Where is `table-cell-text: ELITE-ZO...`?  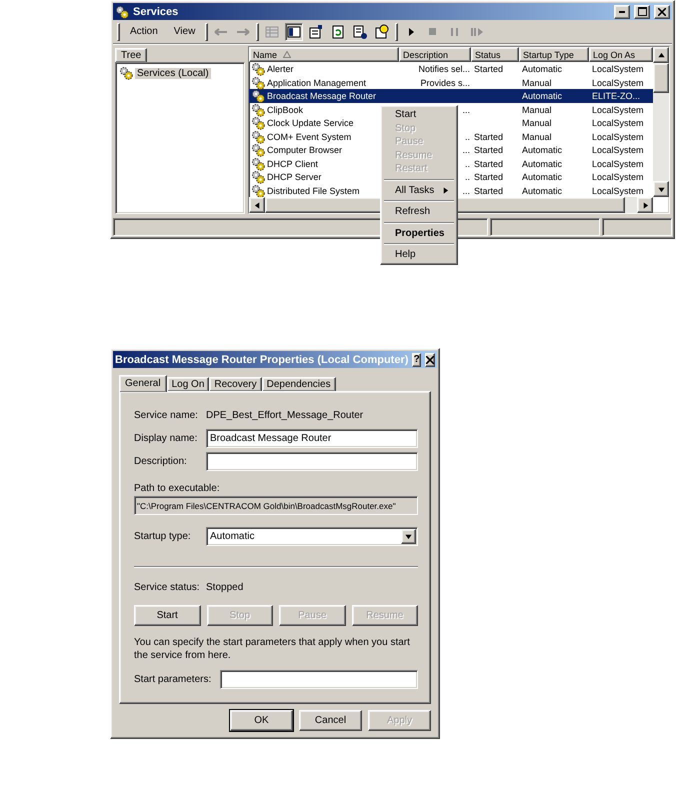
table-cell-text: ELITE-ZO... is located at coordinates (616, 96).